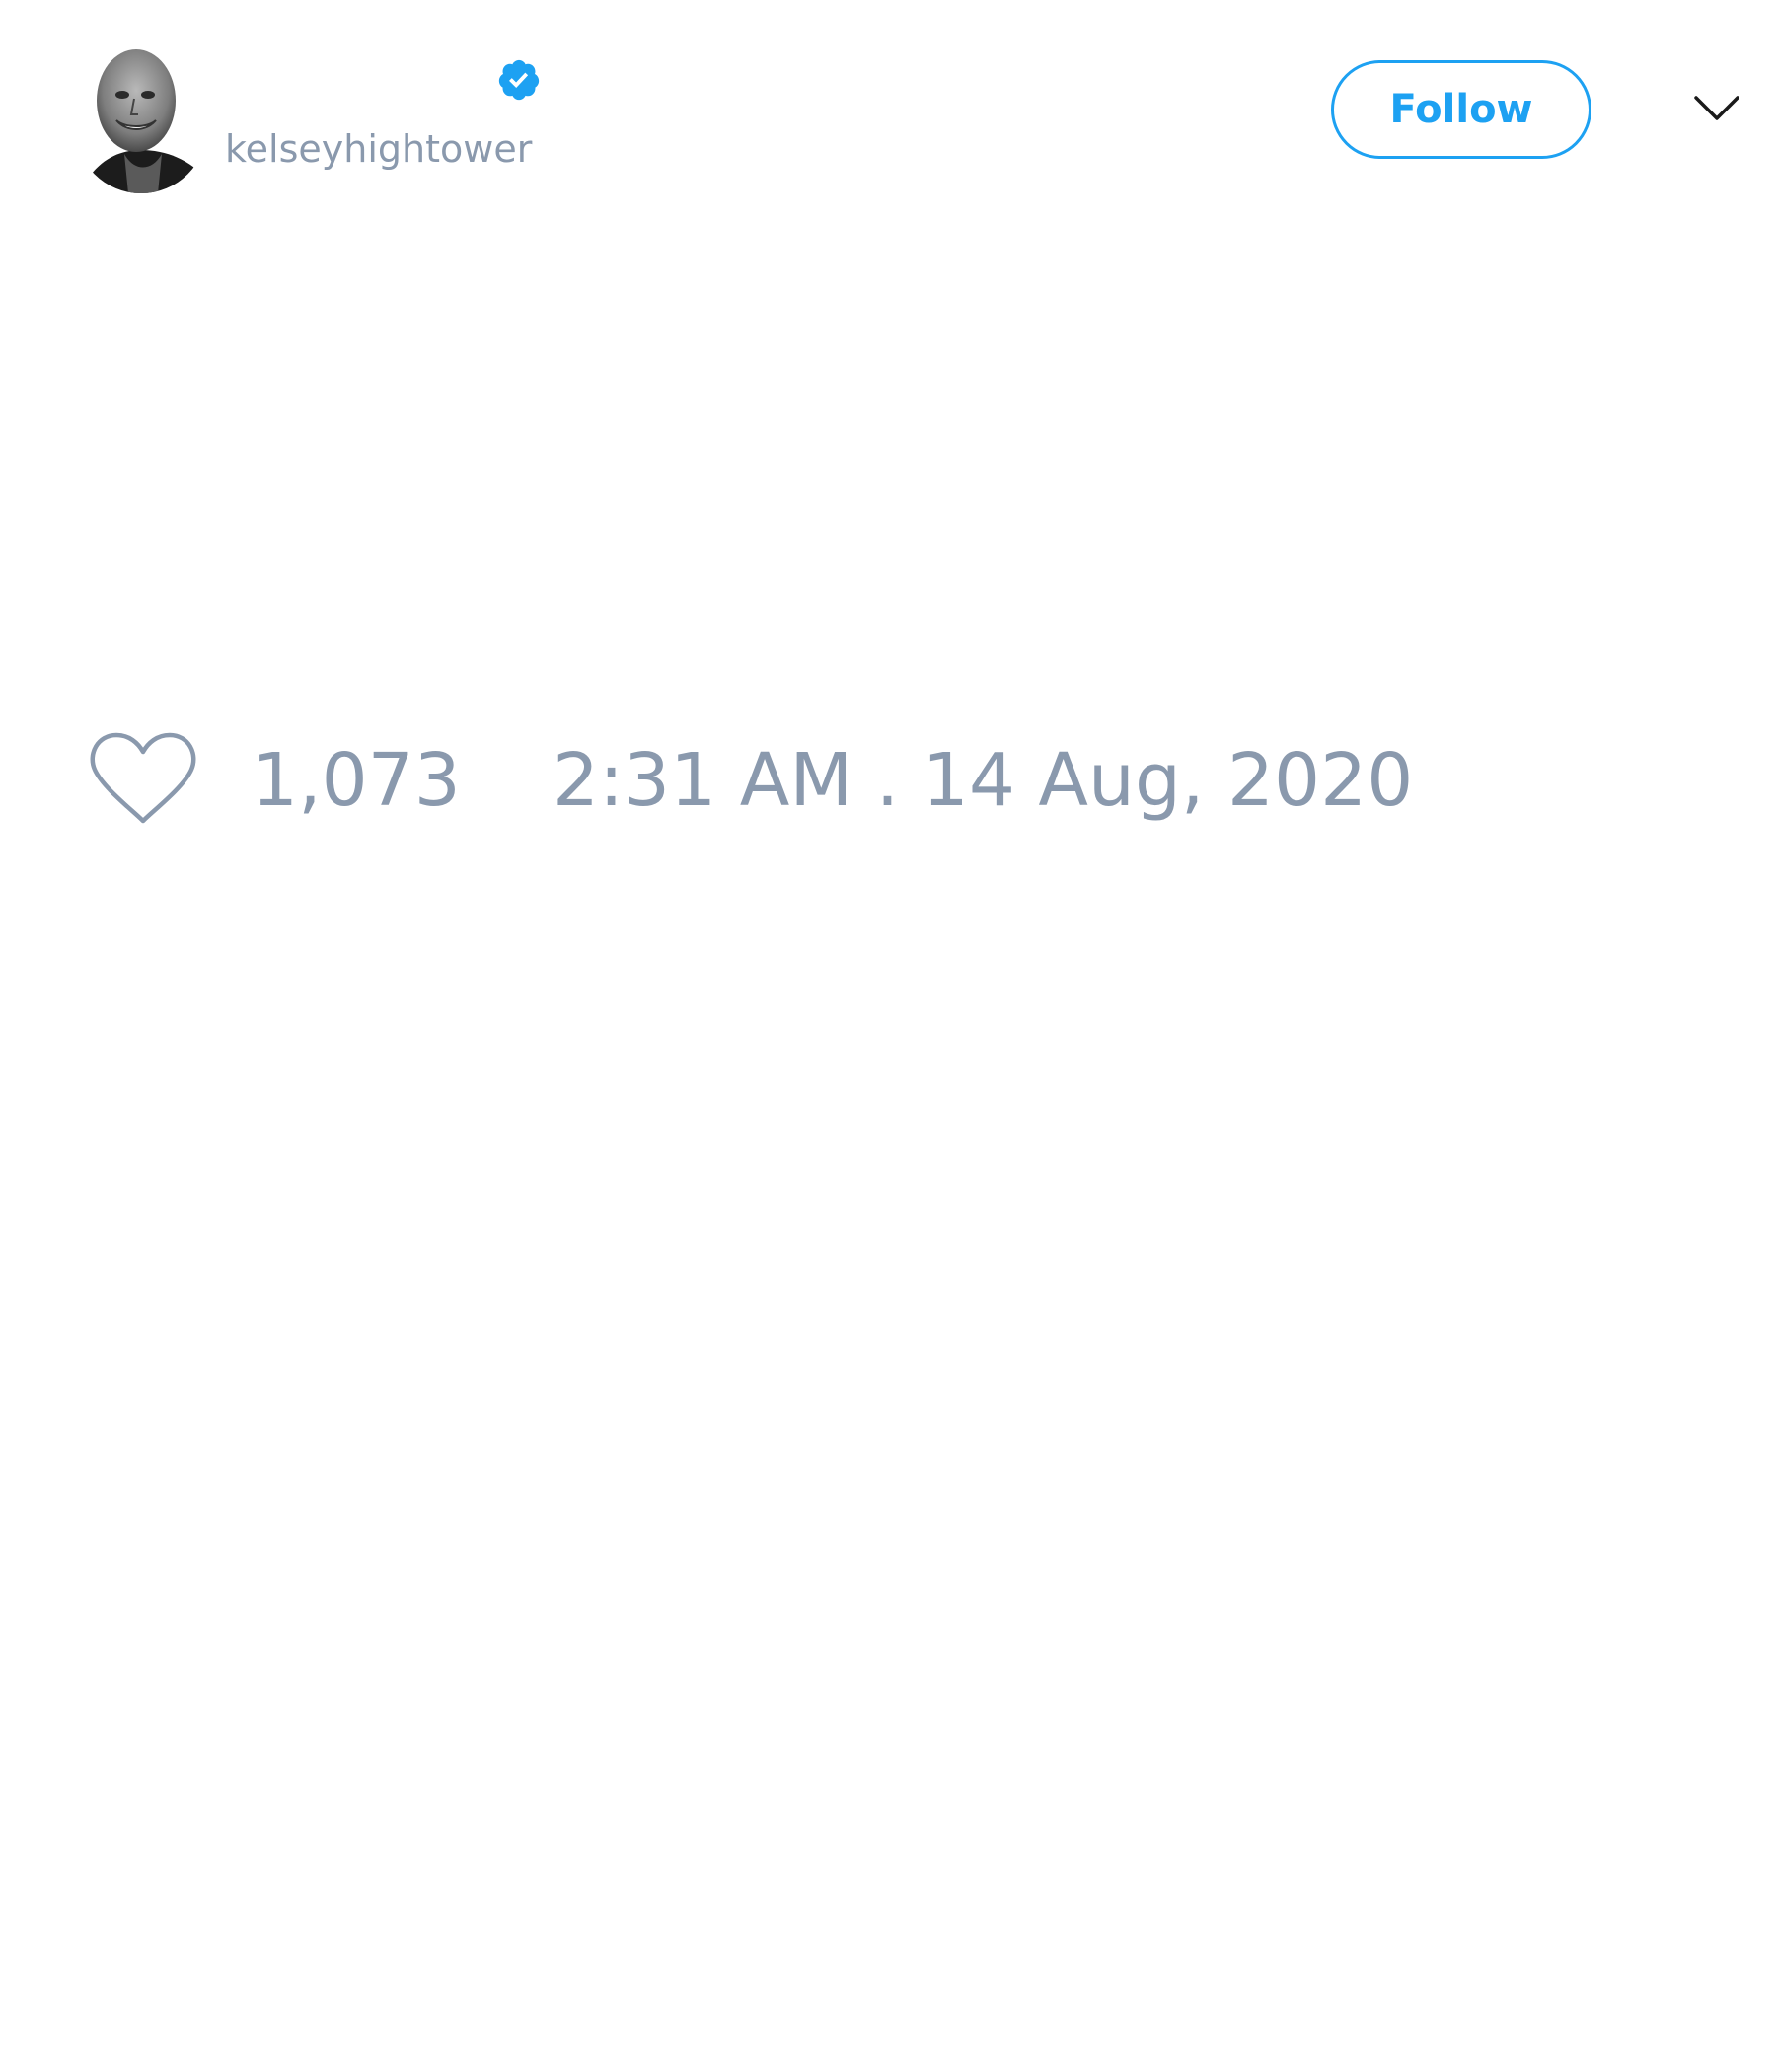 This screenshot has height=2072, width=1776. Describe the element at coordinates (357, 781) in the screenshot. I see `like-count: 1,073` at that location.